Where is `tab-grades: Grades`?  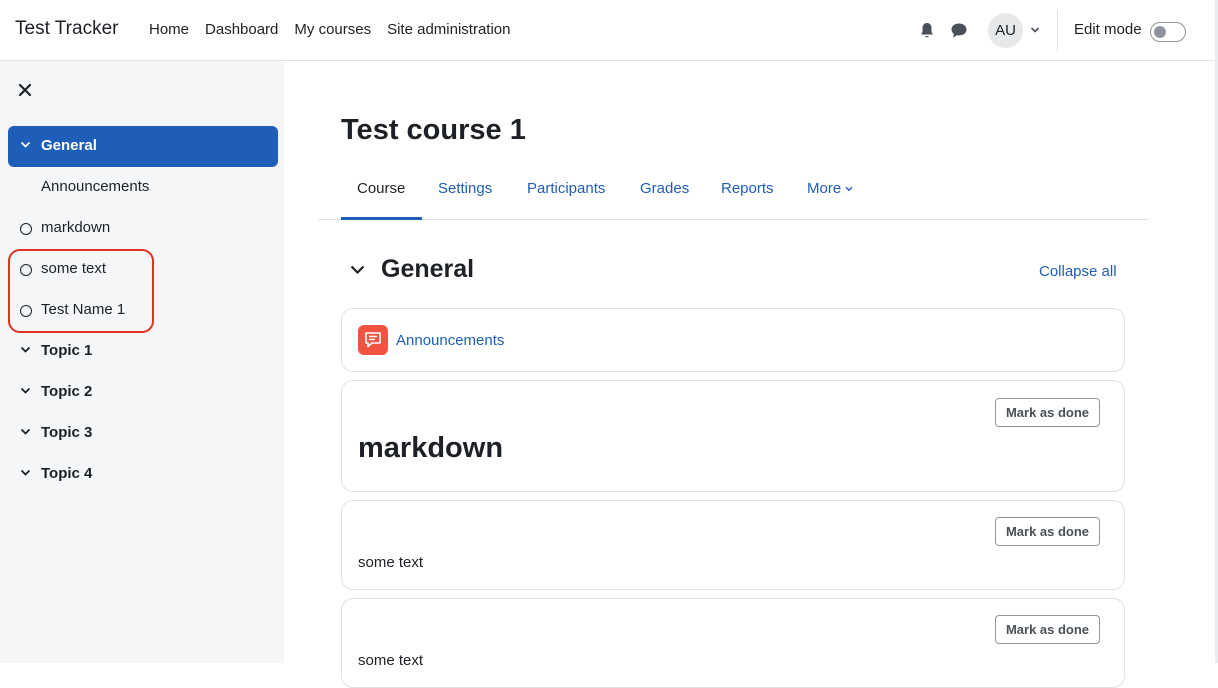 tab-grades: Grades is located at coordinates (664, 188).